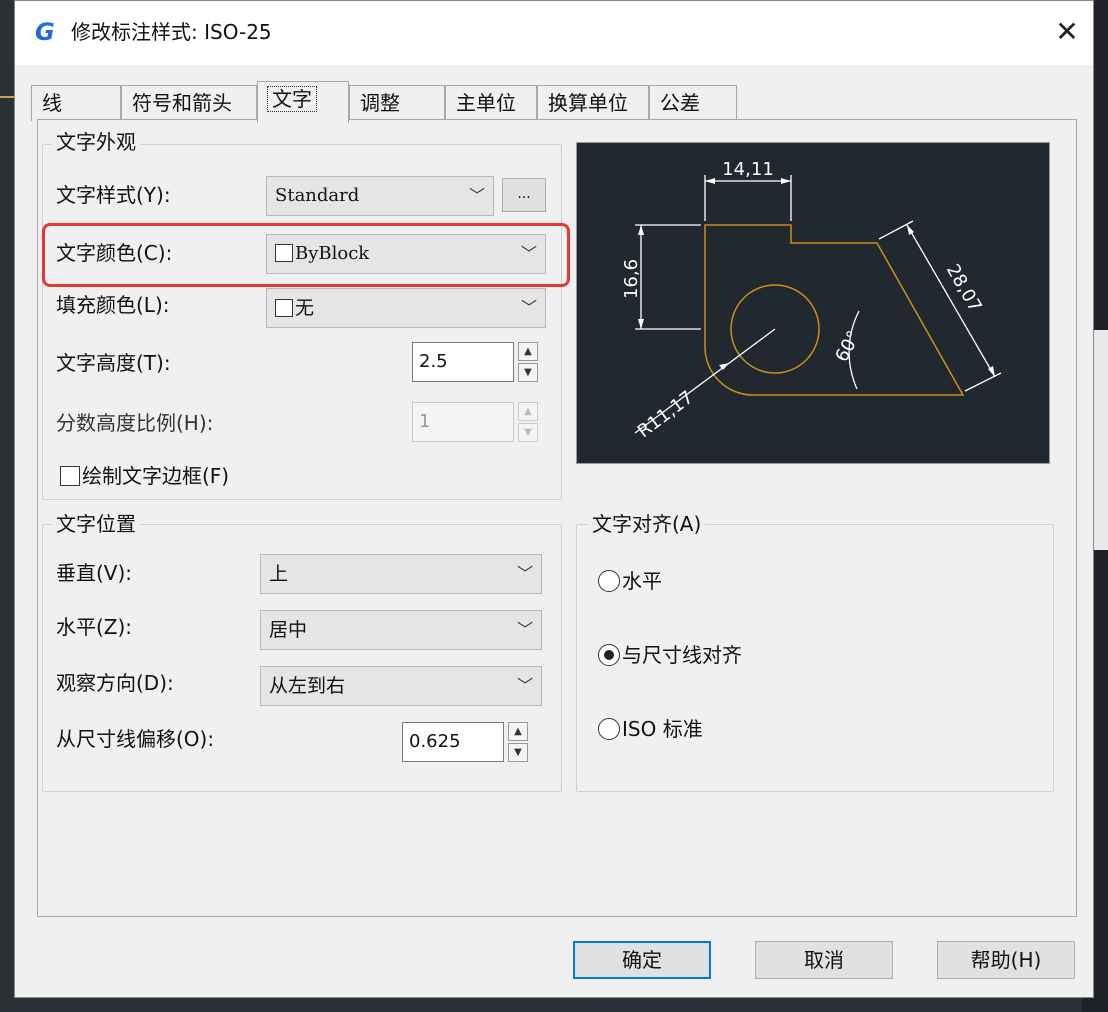  Describe the element at coordinates (94, 627) in the screenshot. I see `horizontal-label: 水平(Z):` at that location.